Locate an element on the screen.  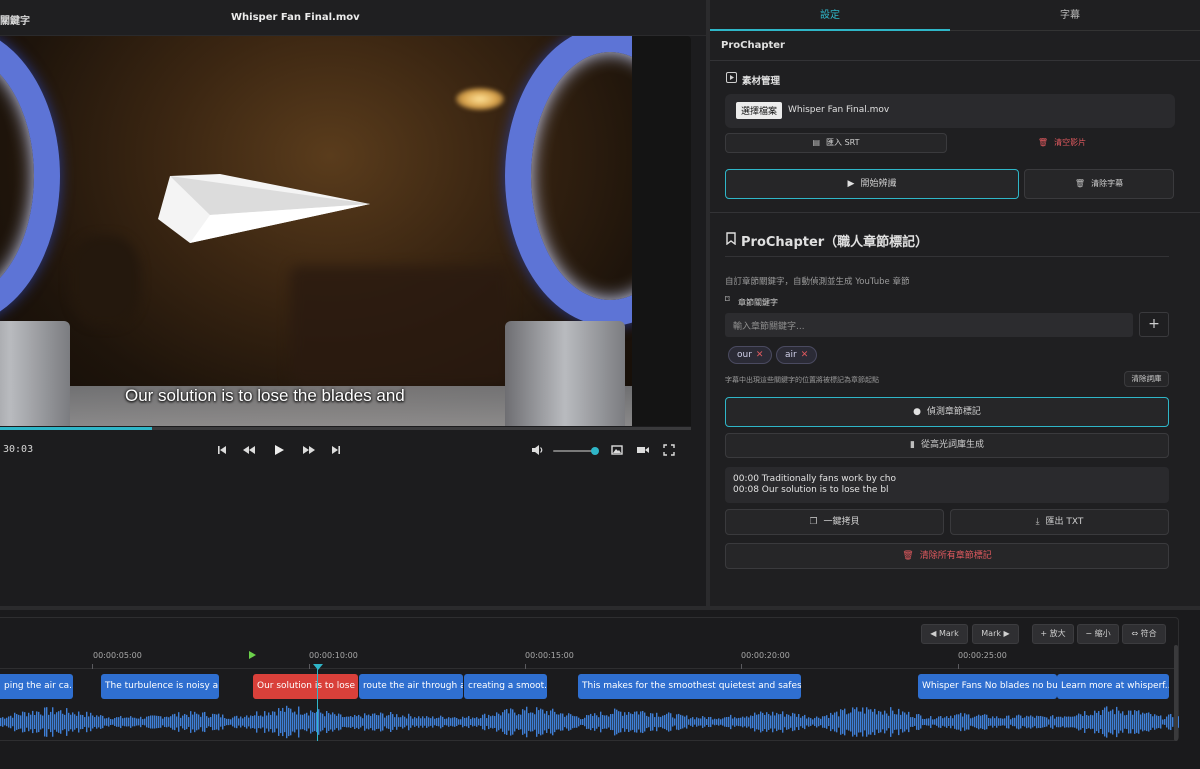
camera-icon is located at coordinates (643, 450).